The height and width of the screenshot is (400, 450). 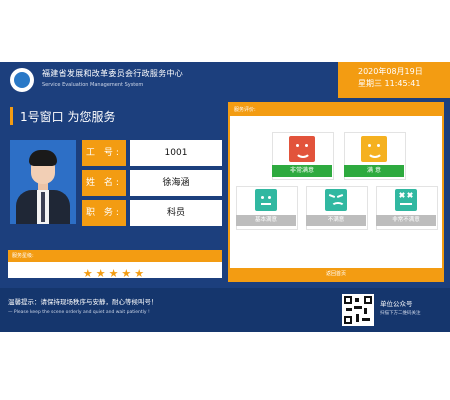 I want to click on rating-label: 服务星级:, so click(x=115, y=256).